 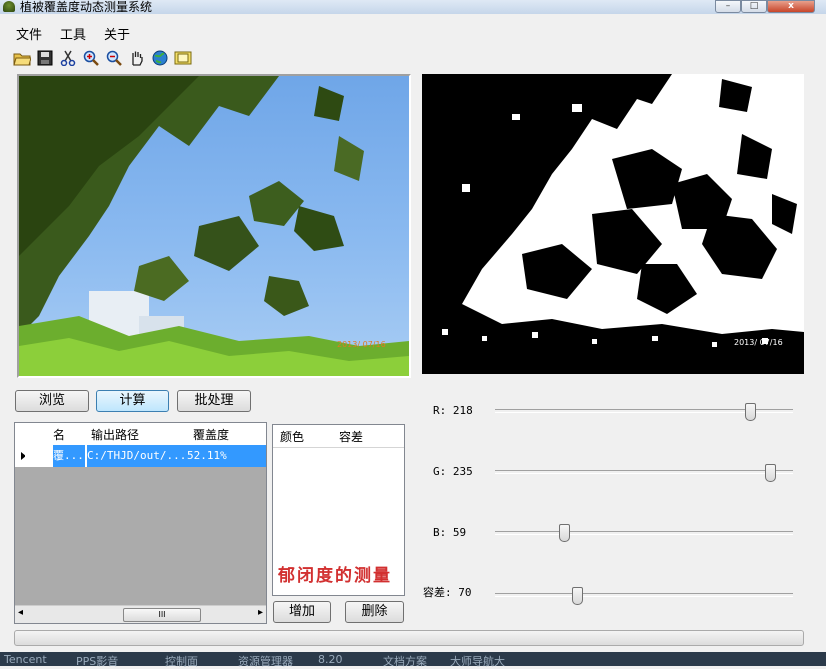 I want to click on column-tolerance: 容差, so click(x=351, y=436).